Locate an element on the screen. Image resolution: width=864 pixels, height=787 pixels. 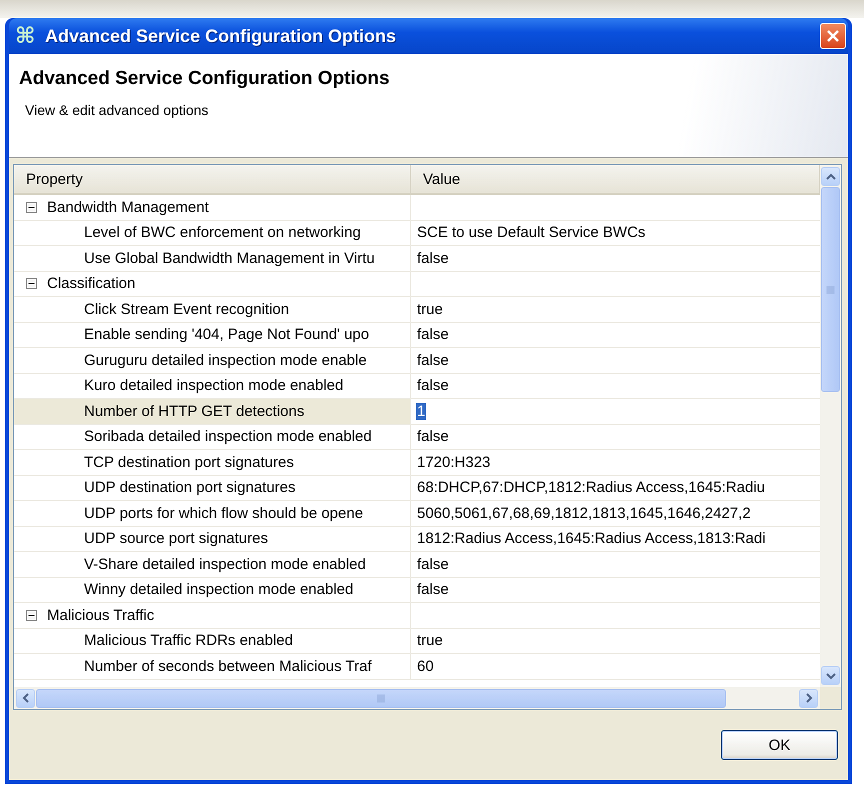
group-label: Classification is located at coordinates (91, 283).